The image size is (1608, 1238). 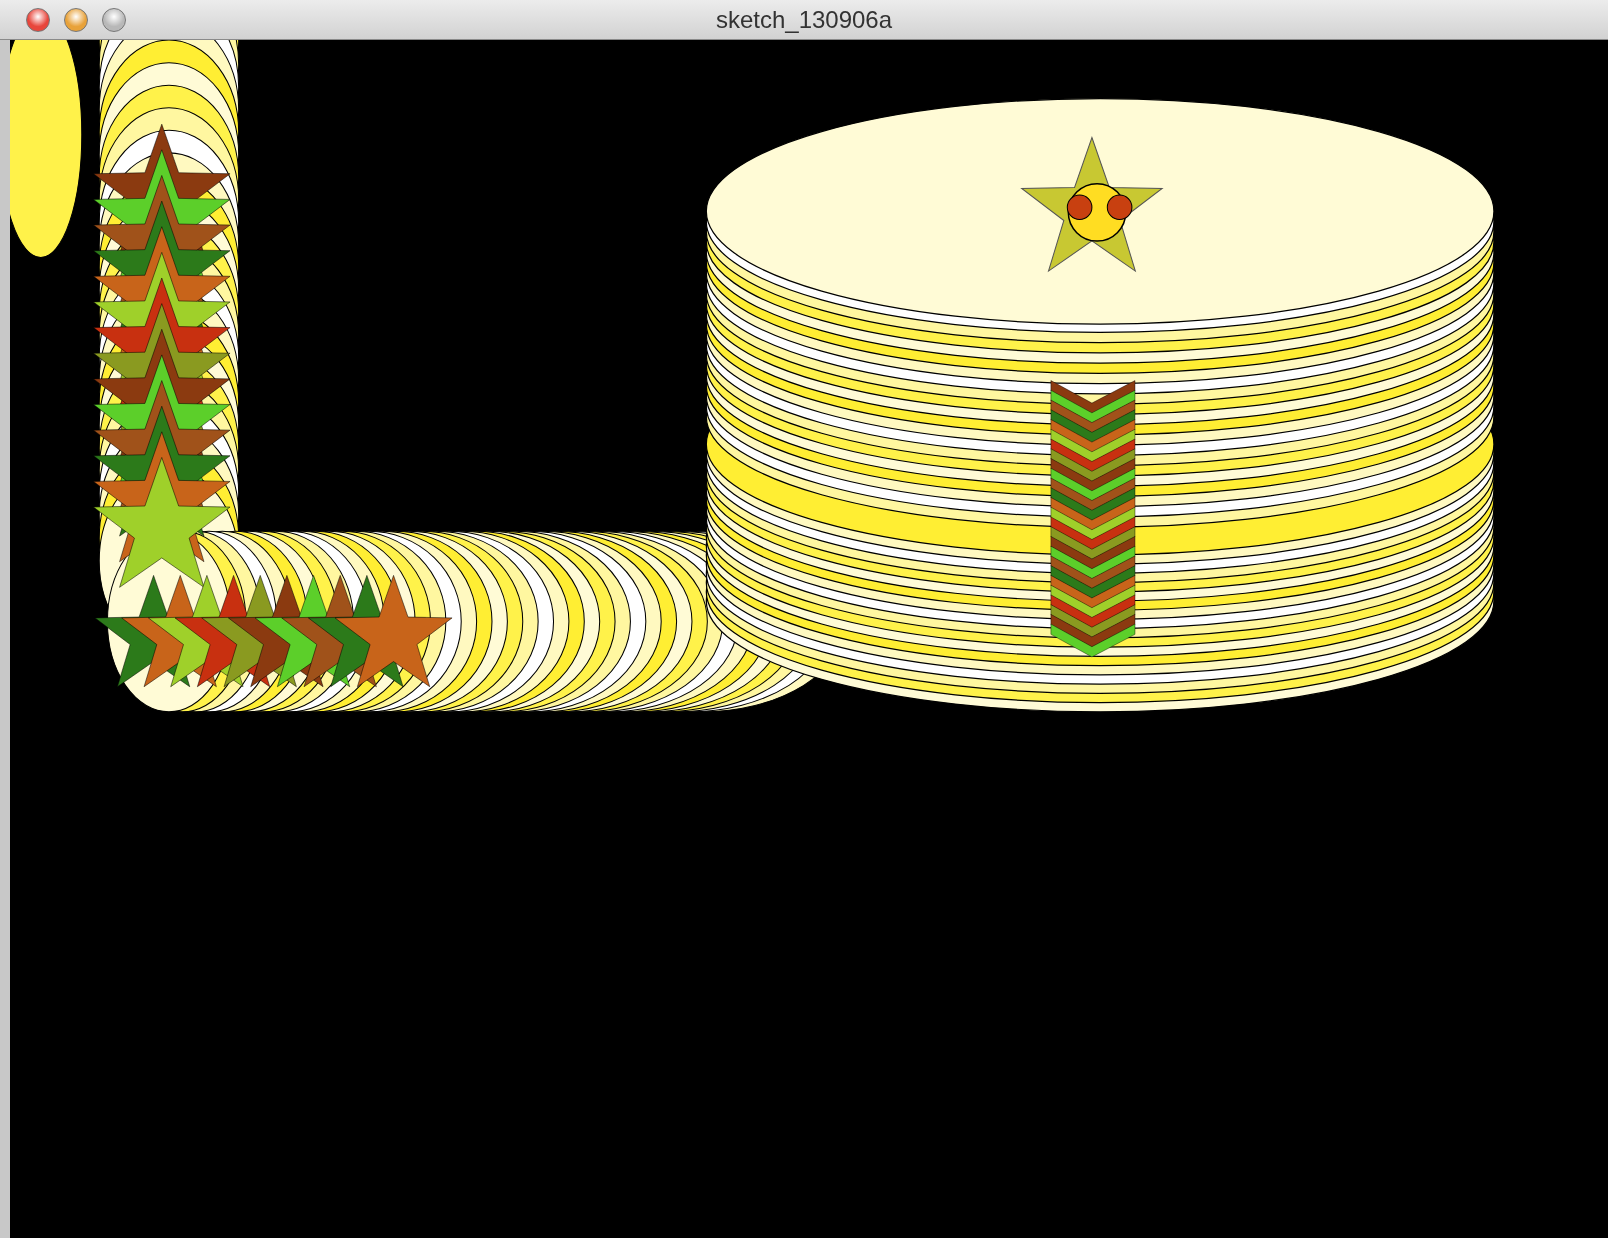 I want to click on zoom-button, so click(x=114, y=19).